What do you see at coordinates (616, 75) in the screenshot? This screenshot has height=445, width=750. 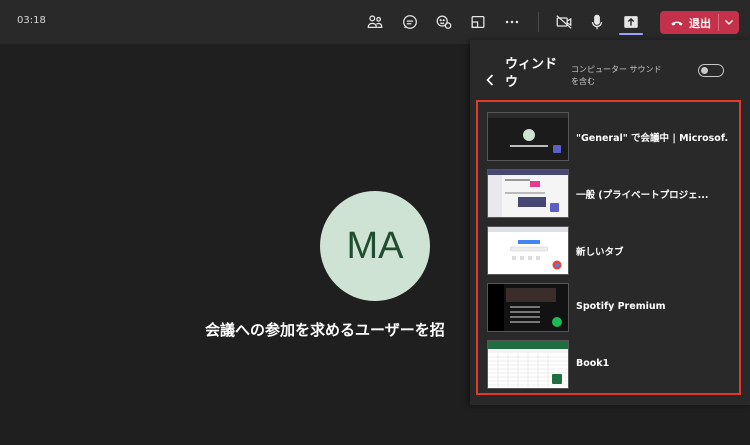 I see `computer-sound-label: コンピューター サウンドを含む` at bounding box center [616, 75].